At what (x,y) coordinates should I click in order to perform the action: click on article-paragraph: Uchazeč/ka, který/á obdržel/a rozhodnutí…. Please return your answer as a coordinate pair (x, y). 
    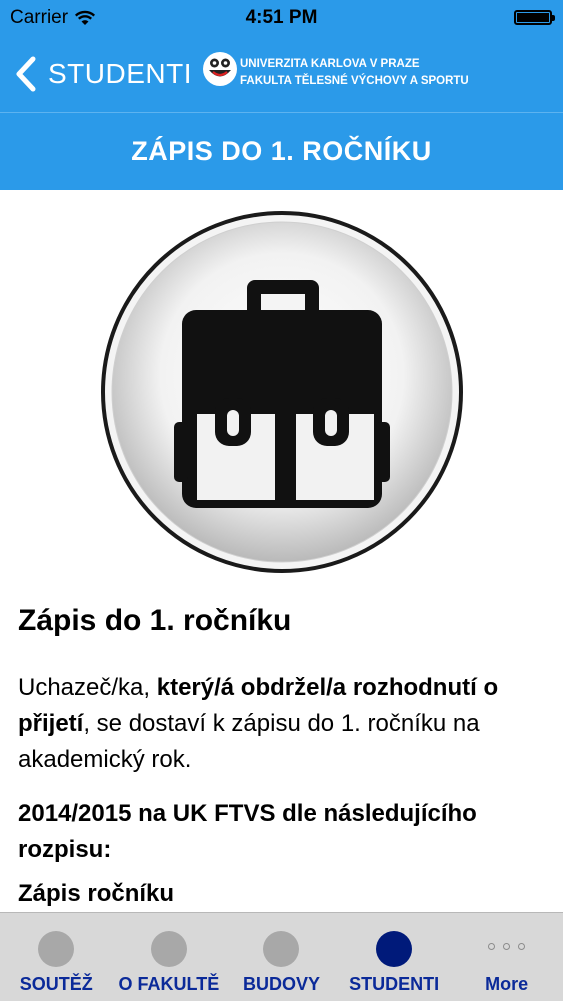
    Looking at the image, I should click on (280, 724).